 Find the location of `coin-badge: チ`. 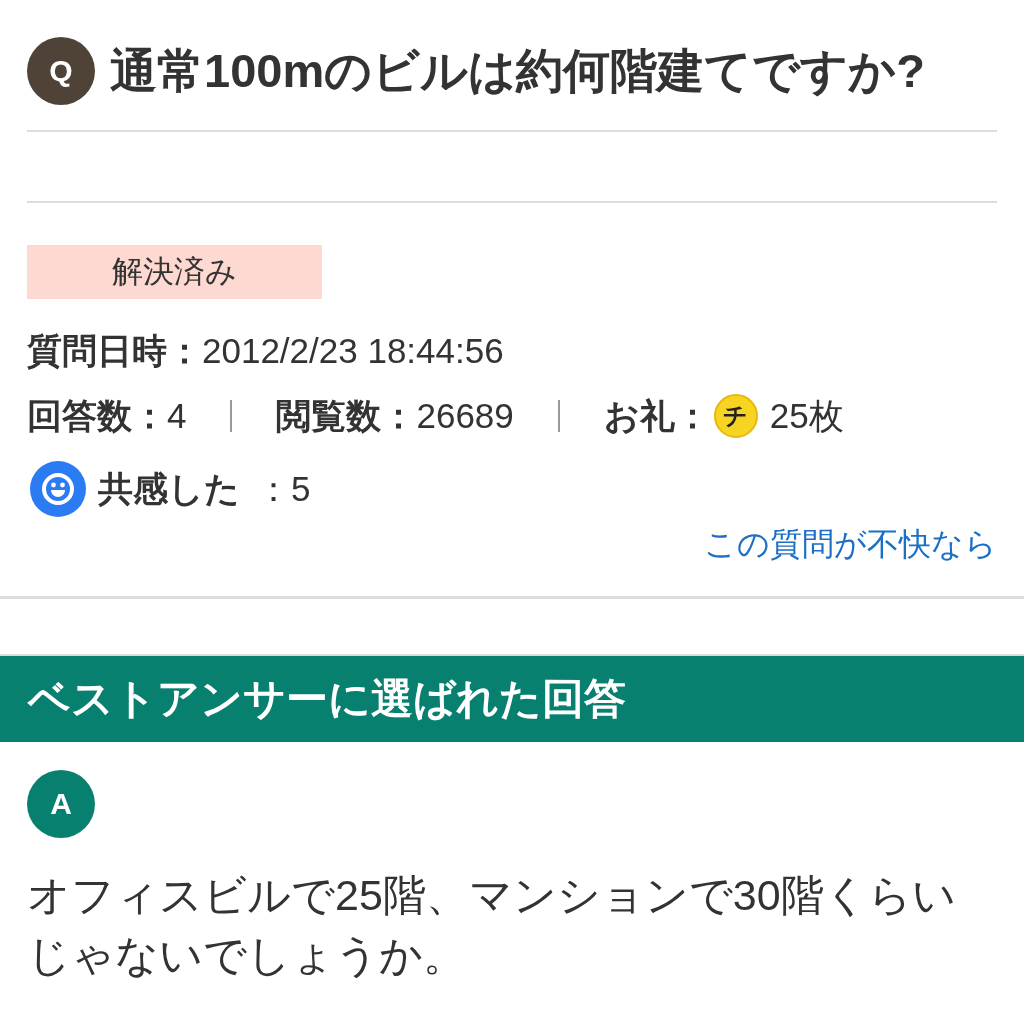

coin-badge: チ is located at coordinates (735, 416).